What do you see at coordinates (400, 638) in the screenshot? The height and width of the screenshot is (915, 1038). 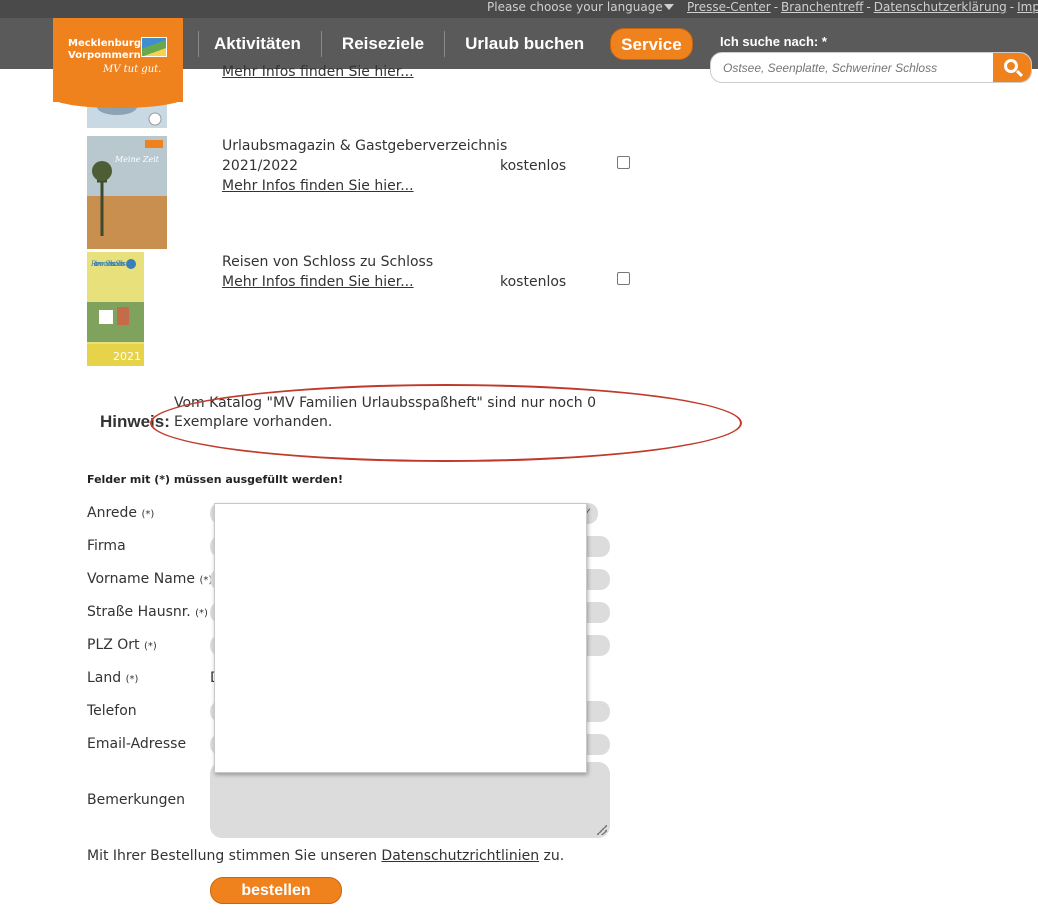 I see `dropdown-popup` at bounding box center [400, 638].